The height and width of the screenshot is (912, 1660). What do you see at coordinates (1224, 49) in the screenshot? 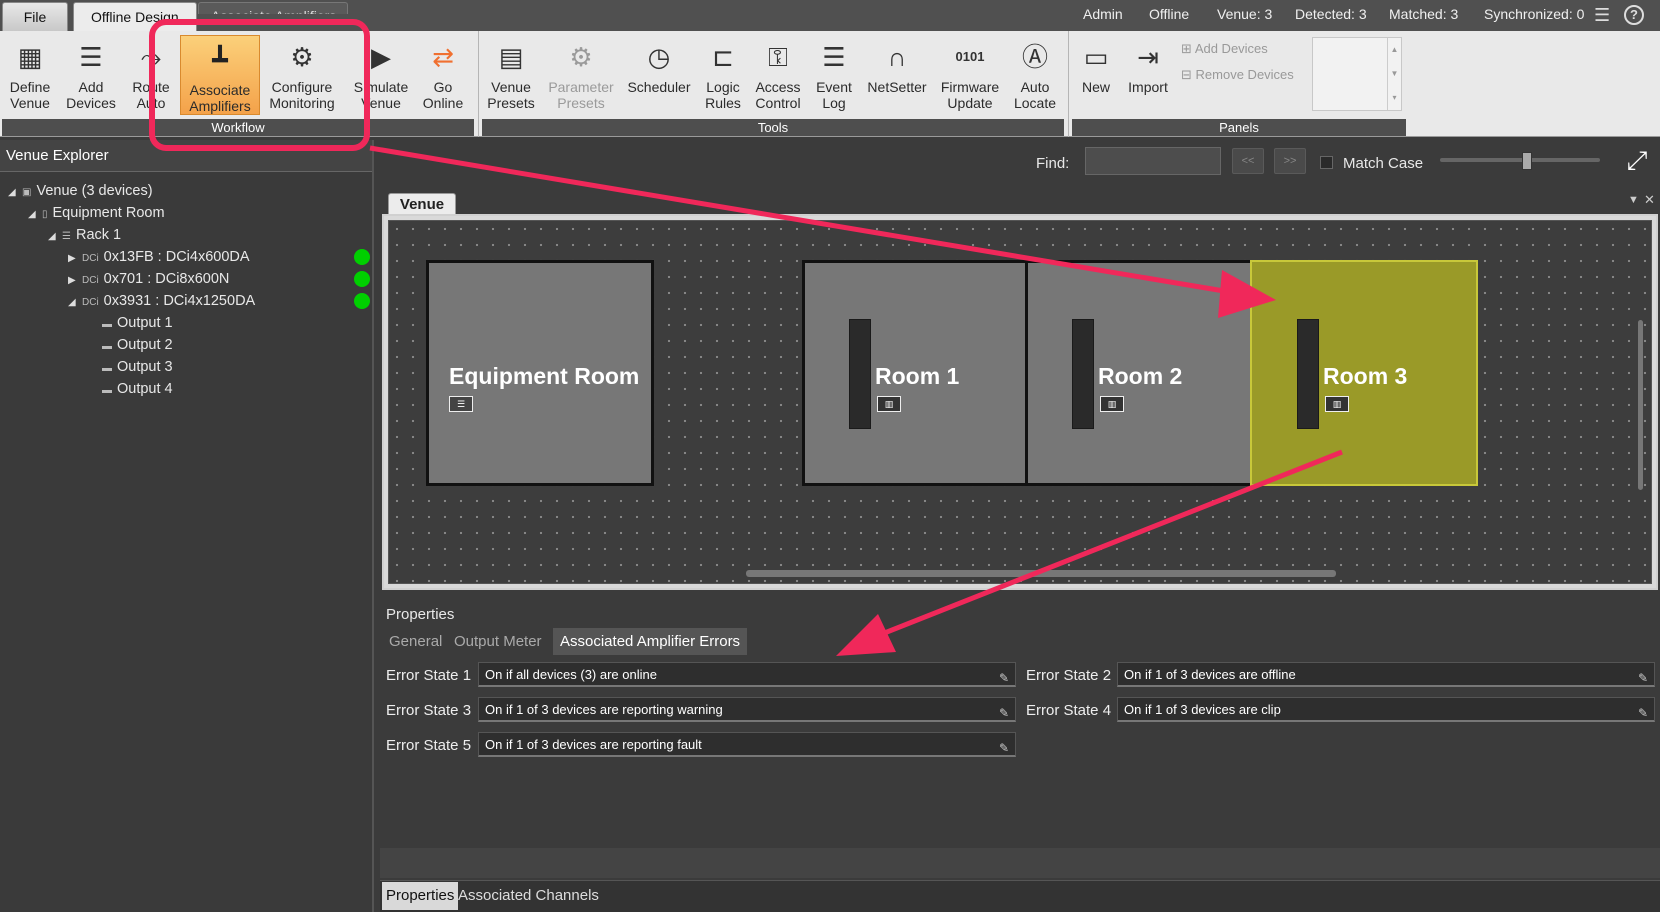
I see `add-devices-panel-button: ⊞ Add Devices` at bounding box center [1224, 49].